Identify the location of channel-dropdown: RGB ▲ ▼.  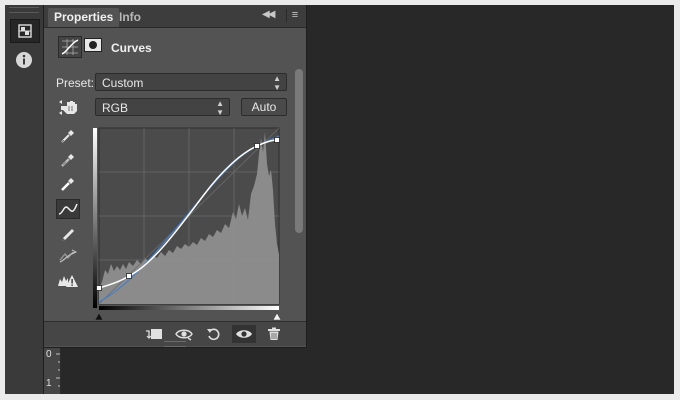
(162, 107).